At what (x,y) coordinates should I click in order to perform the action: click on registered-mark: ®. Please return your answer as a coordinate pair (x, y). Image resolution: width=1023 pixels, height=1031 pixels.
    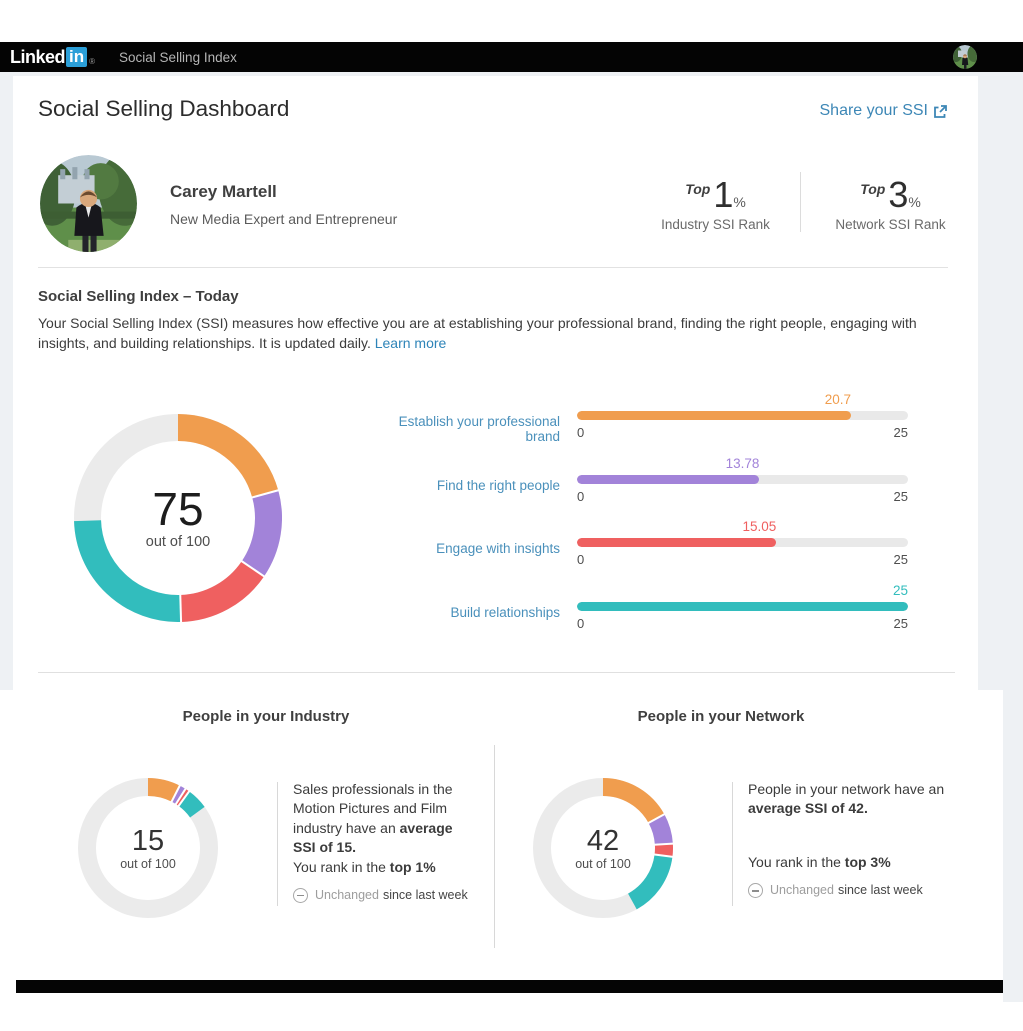
    Looking at the image, I should click on (92, 61).